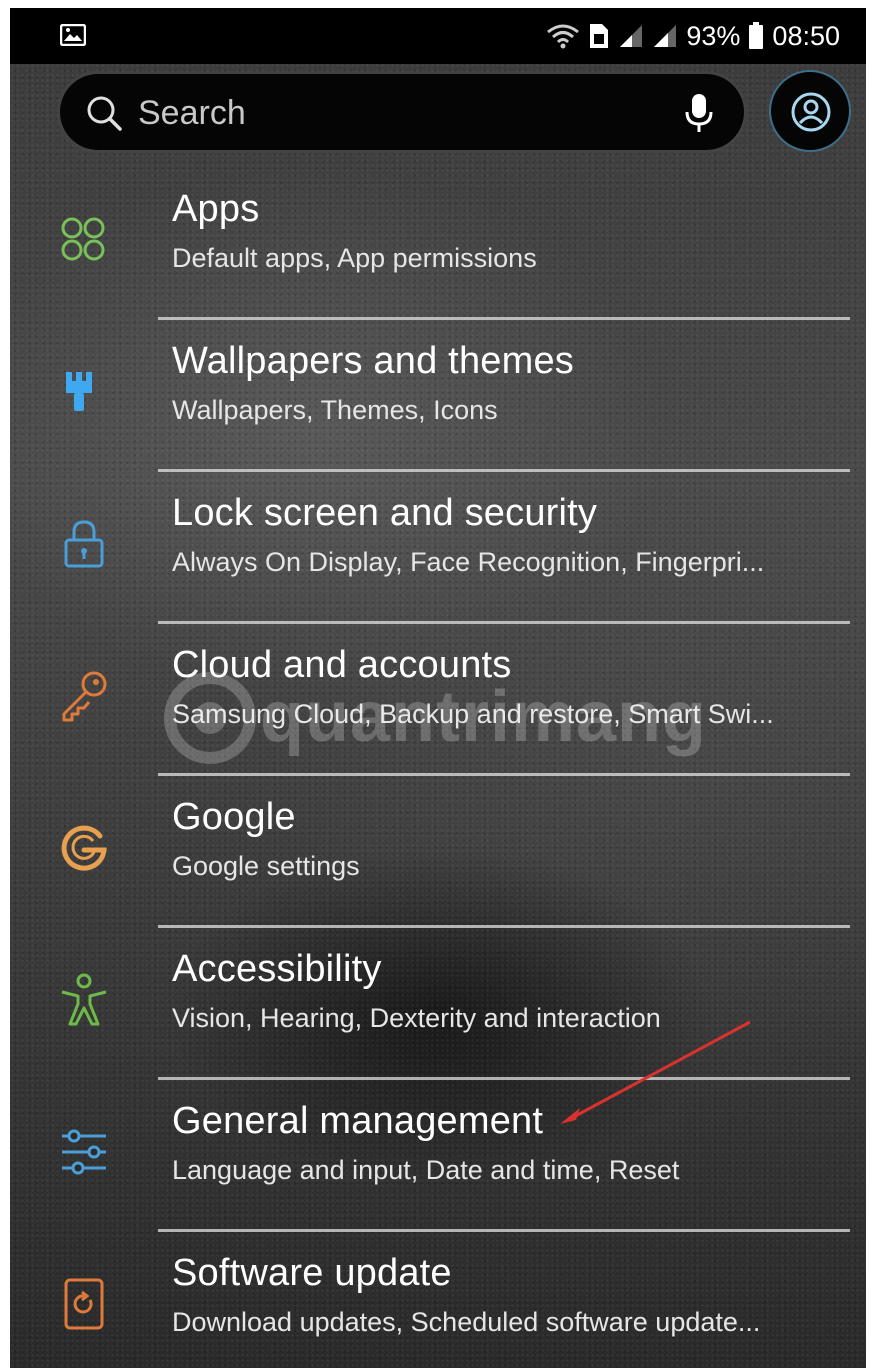 The width and height of the screenshot is (870, 1368). Describe the element at coordinates (84, 392) in the screenshot. I see `paintbrush-icon` at that location.